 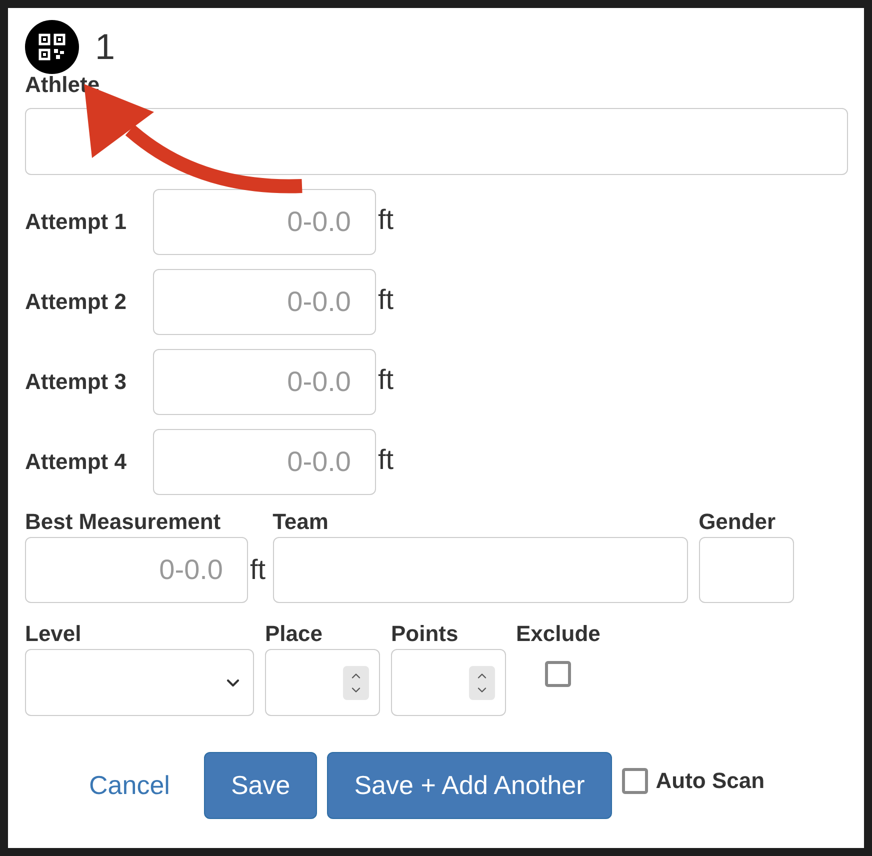 I want to click on exclude-label: Exclude, so click(x=558, y=634).